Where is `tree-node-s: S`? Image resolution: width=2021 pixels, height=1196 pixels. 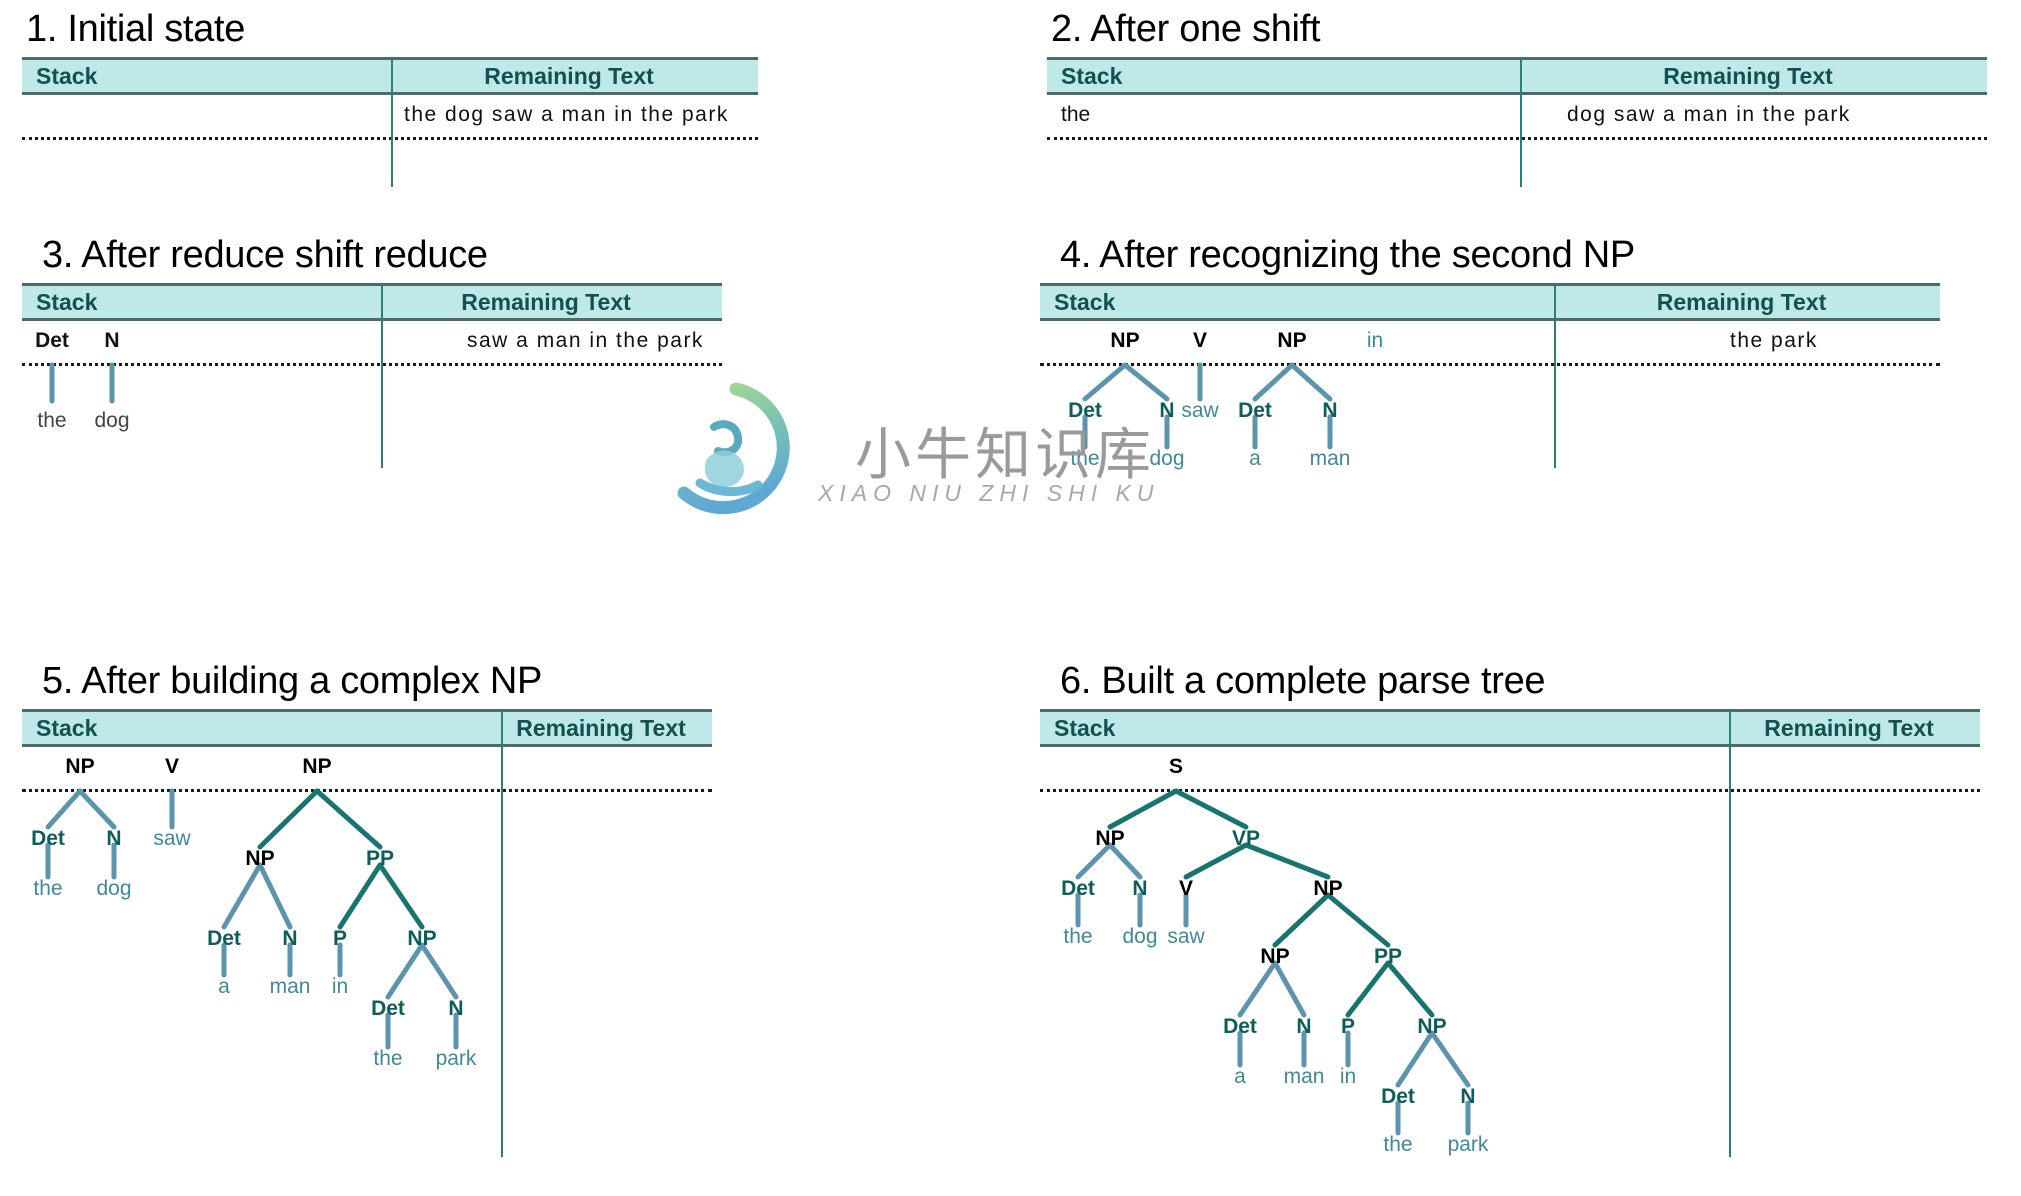
tree-node-s: S is located at coordinates (1176, 766).